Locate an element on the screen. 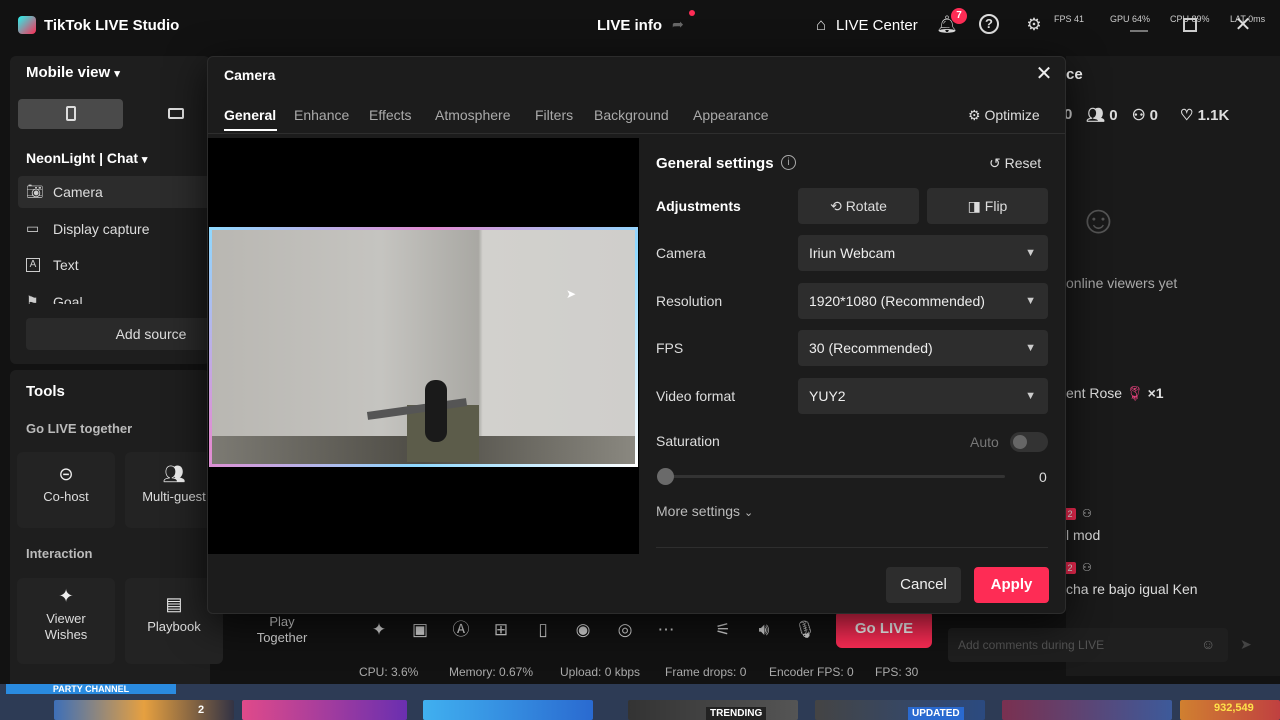  scene-dropdown: NeonLight | Chat ▾ is located at coordinates (86, 158).